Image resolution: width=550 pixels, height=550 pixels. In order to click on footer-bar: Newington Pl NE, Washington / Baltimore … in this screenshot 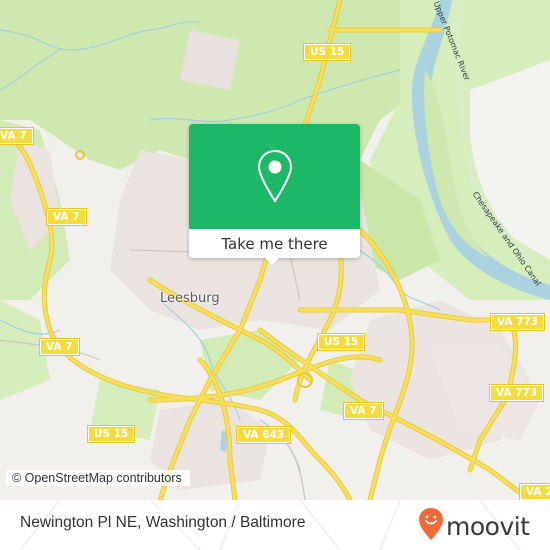, I will do `click(275, 525)`.